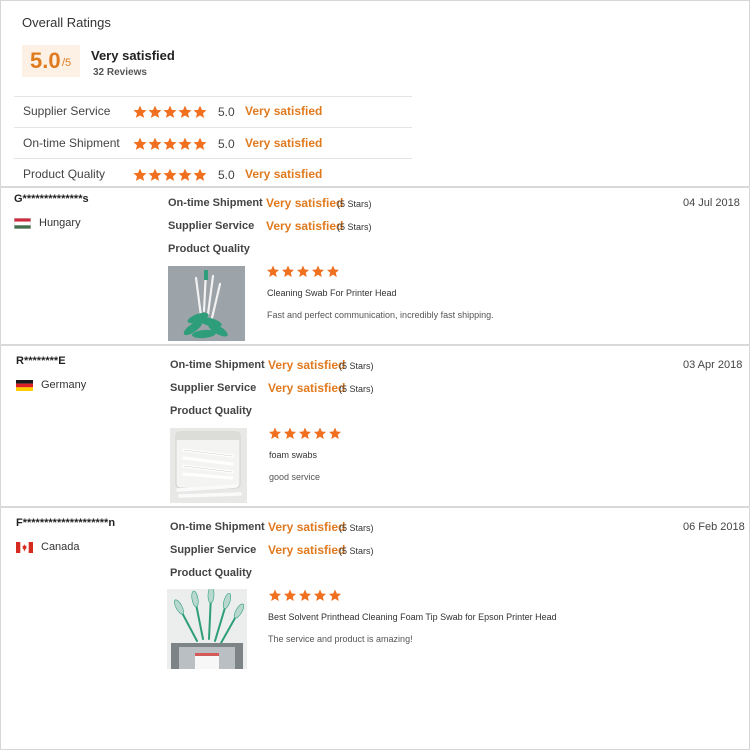  I want to click on review-date: 06 Feb 2018, so click(714, 527).